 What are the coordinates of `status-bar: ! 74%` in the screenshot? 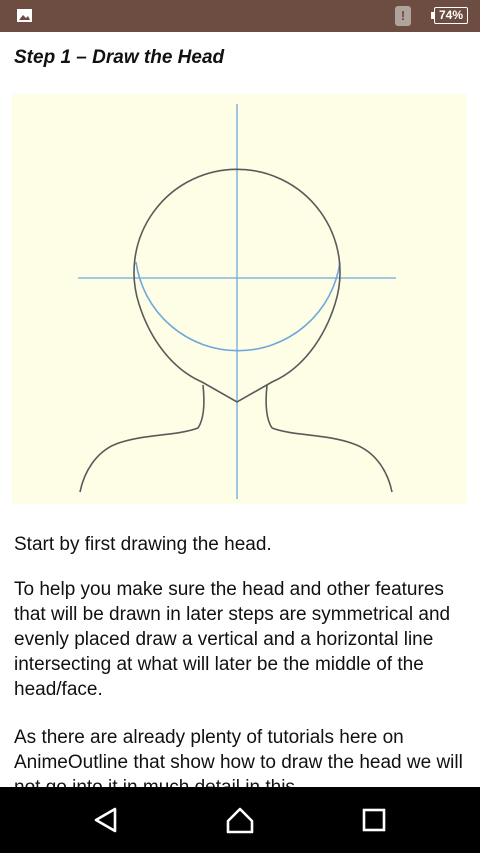 It's located at (240, 16).